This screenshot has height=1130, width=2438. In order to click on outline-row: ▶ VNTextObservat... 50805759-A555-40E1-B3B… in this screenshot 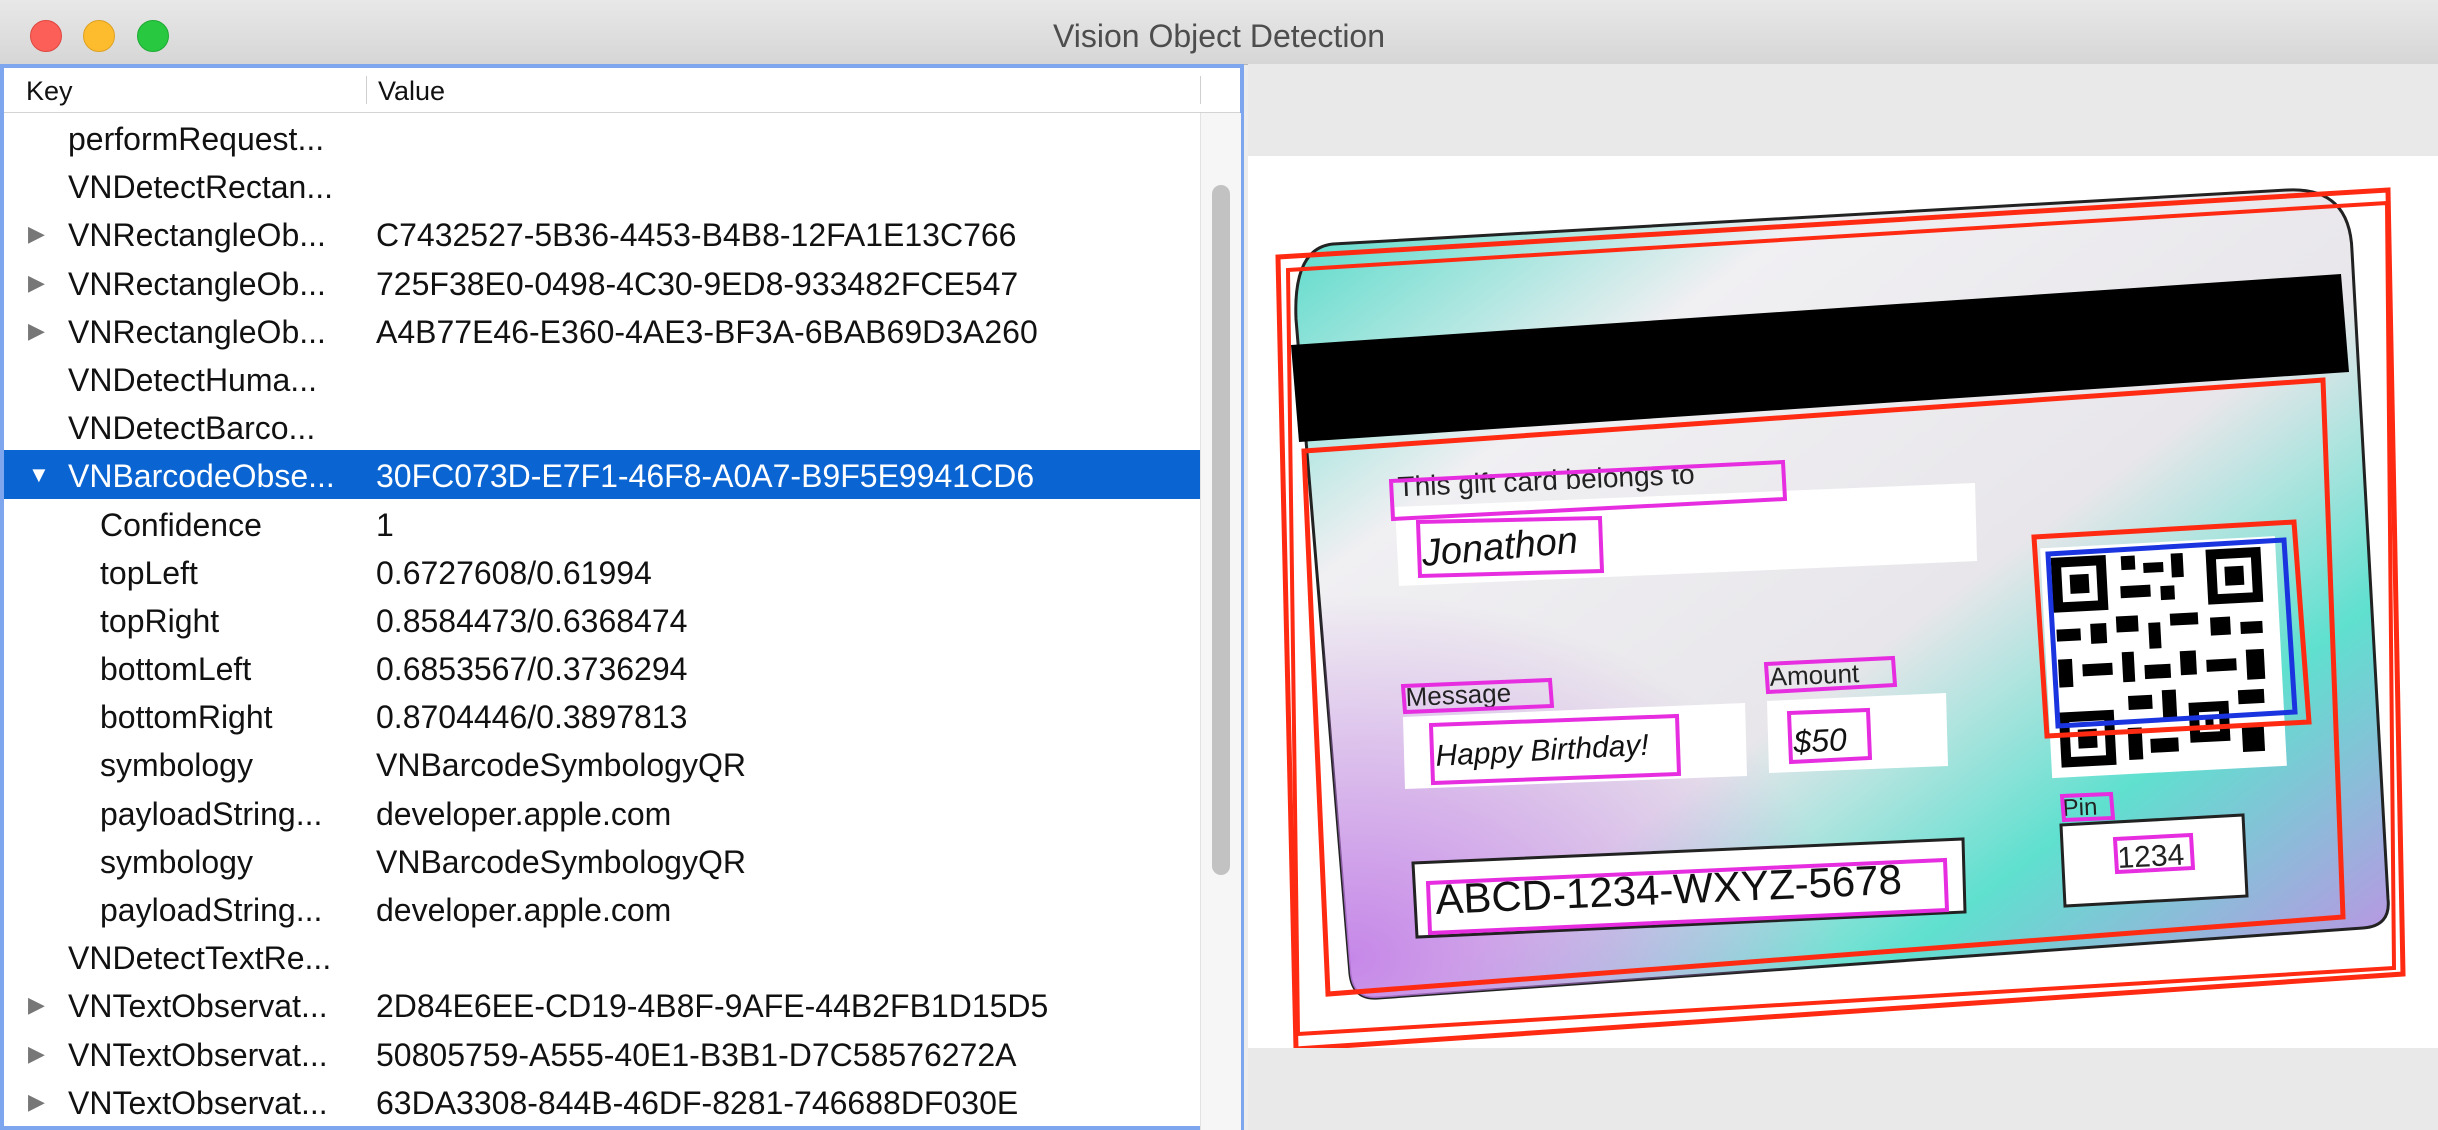, I will do `click(602, 1053)`.